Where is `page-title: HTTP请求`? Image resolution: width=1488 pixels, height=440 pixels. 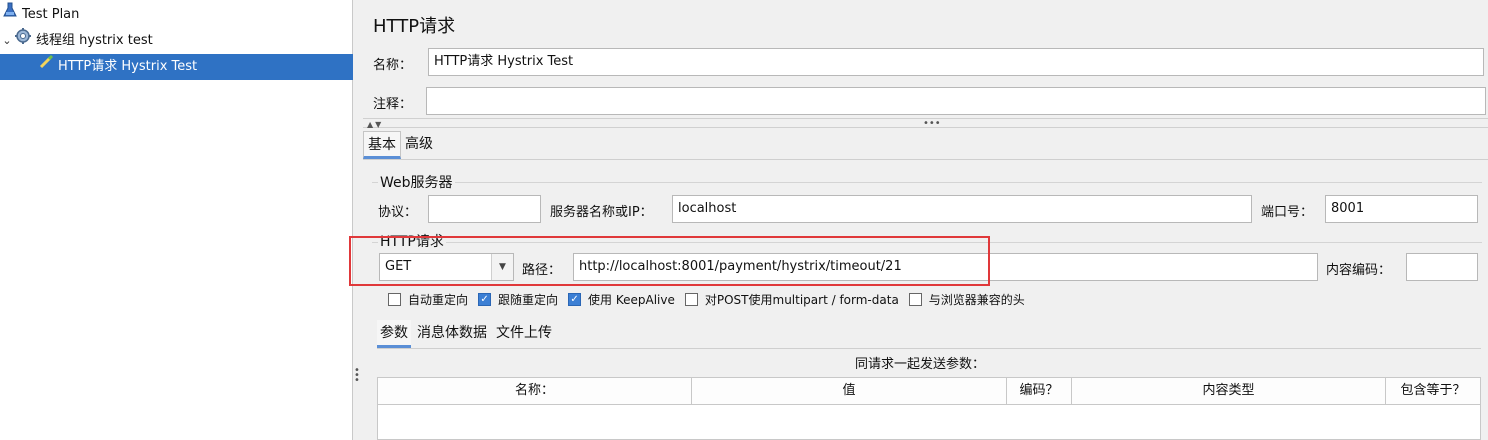
page-title: HTTP请求 is located at coordinates (414, 26).